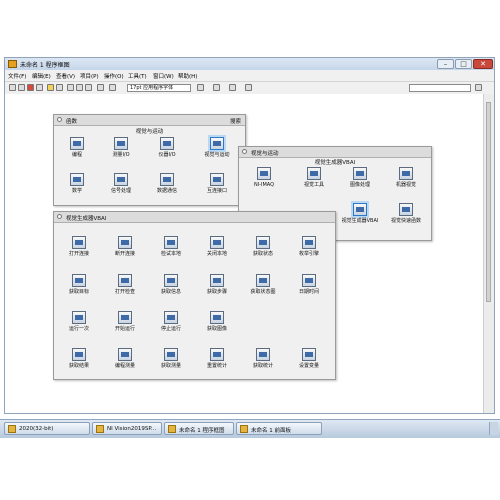 Image resolution: width=500 pixels, height=500 pixels. What do you see at coordinates (309, 249) in the screenshot?
I see `vbai-item: 枚举引擎` at bounding box center [309, 249].